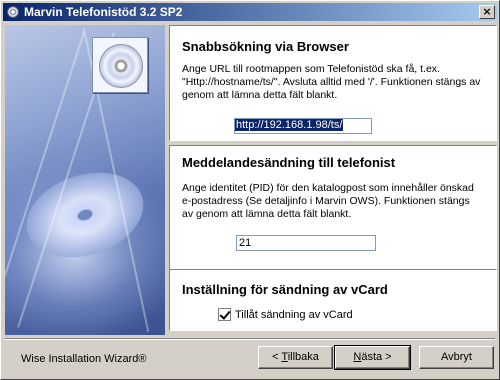  I want to click on next-button: Nästa >, so click(372, 357).